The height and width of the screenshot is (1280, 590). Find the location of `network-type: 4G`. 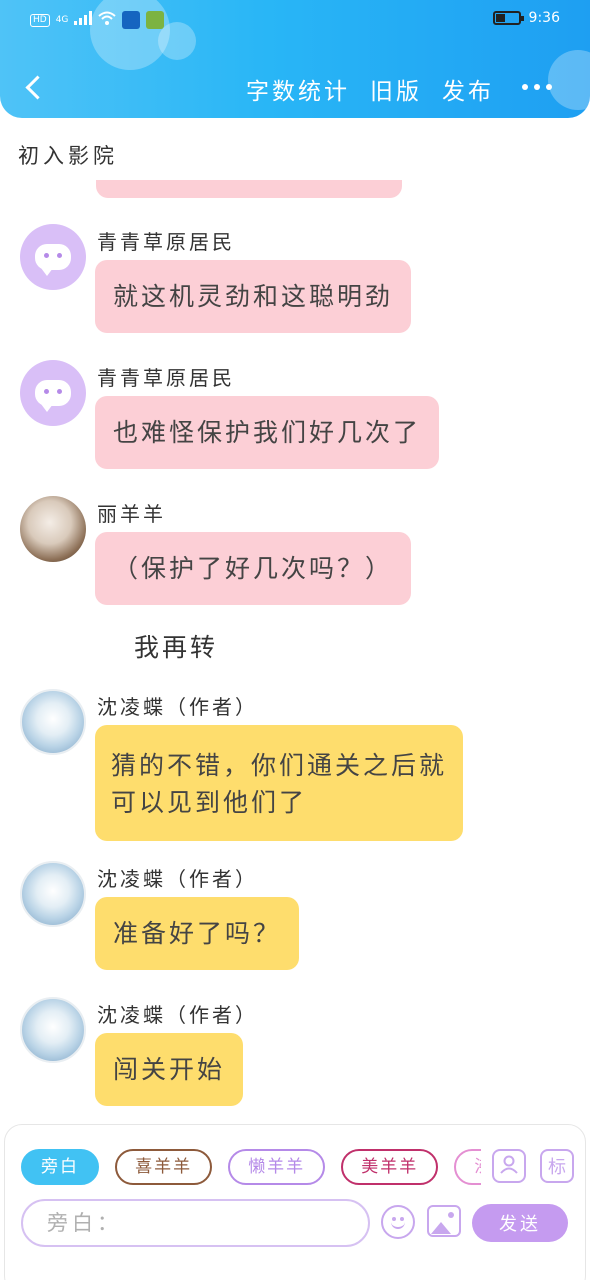

network-type: 4G is located at coordinates (62, 20).